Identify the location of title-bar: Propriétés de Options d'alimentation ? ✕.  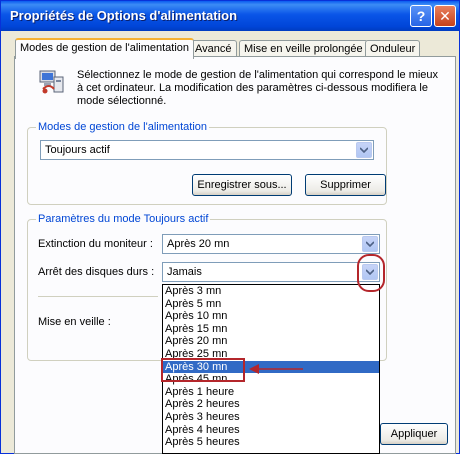
(230, 16).